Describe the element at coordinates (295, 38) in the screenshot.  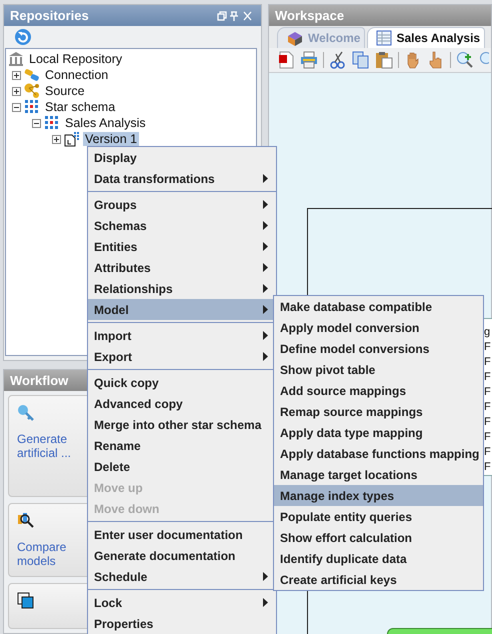
I see `box-icon` at that location.